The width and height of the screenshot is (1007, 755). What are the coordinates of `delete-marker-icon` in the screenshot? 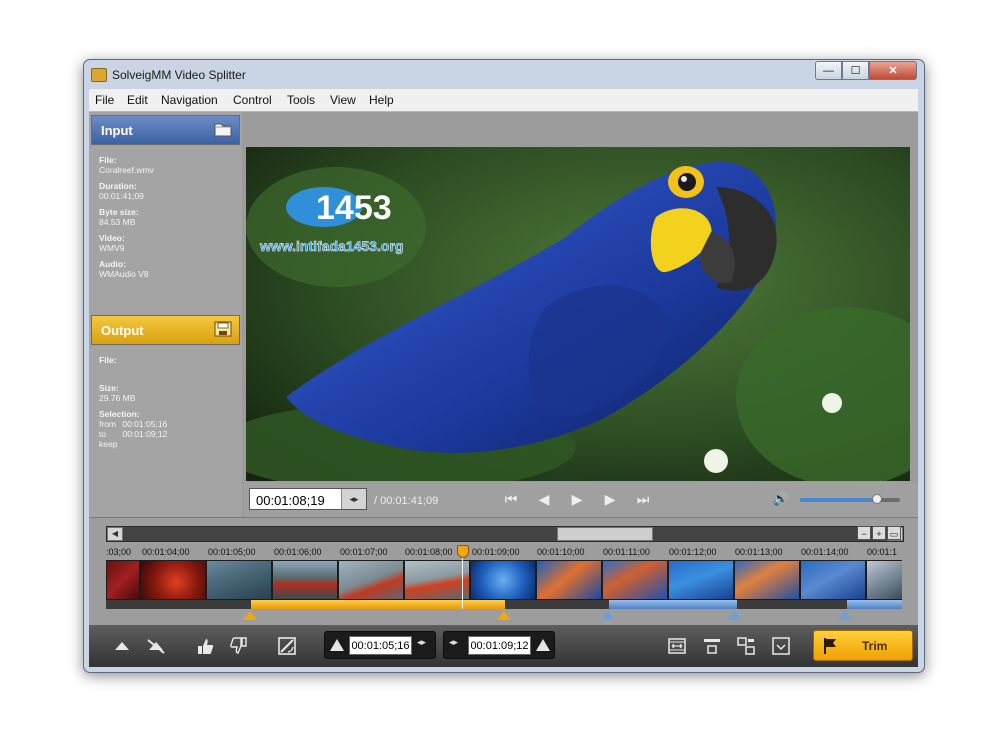 It's located at (156, 646).